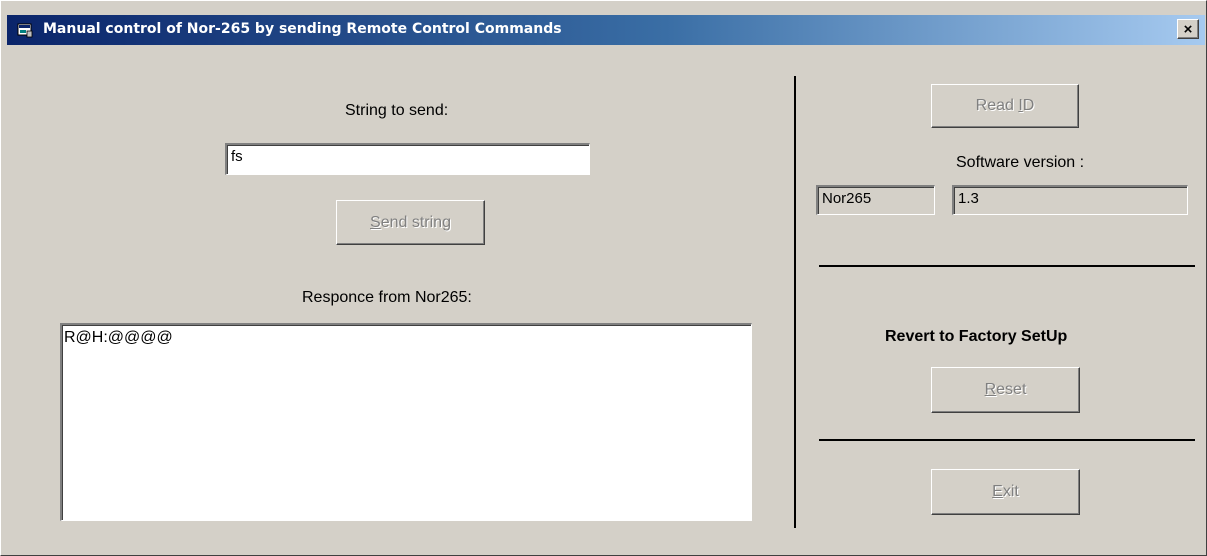  I want to click on device-name-field: Nor265, so click(875, 200).